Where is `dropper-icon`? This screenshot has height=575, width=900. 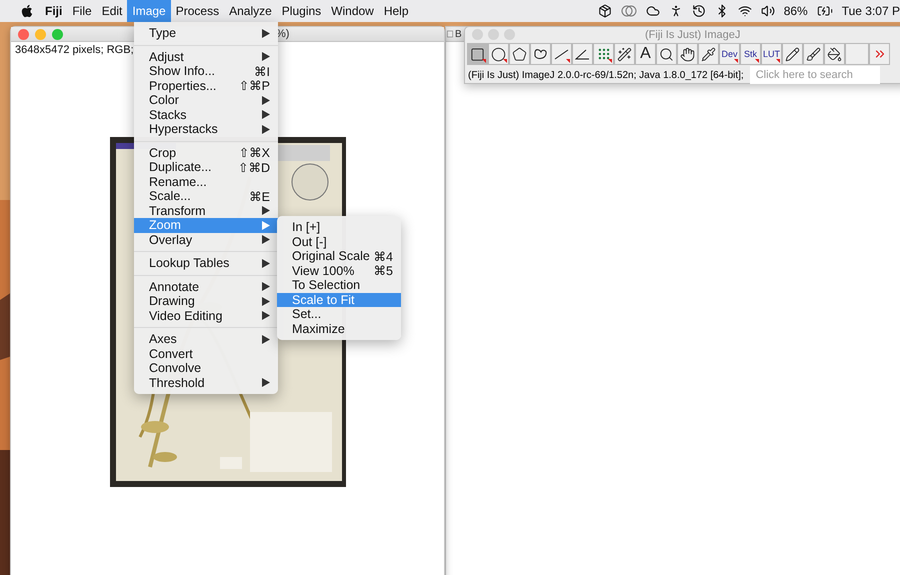
dropper-icon is located at coordinates (708, 54).